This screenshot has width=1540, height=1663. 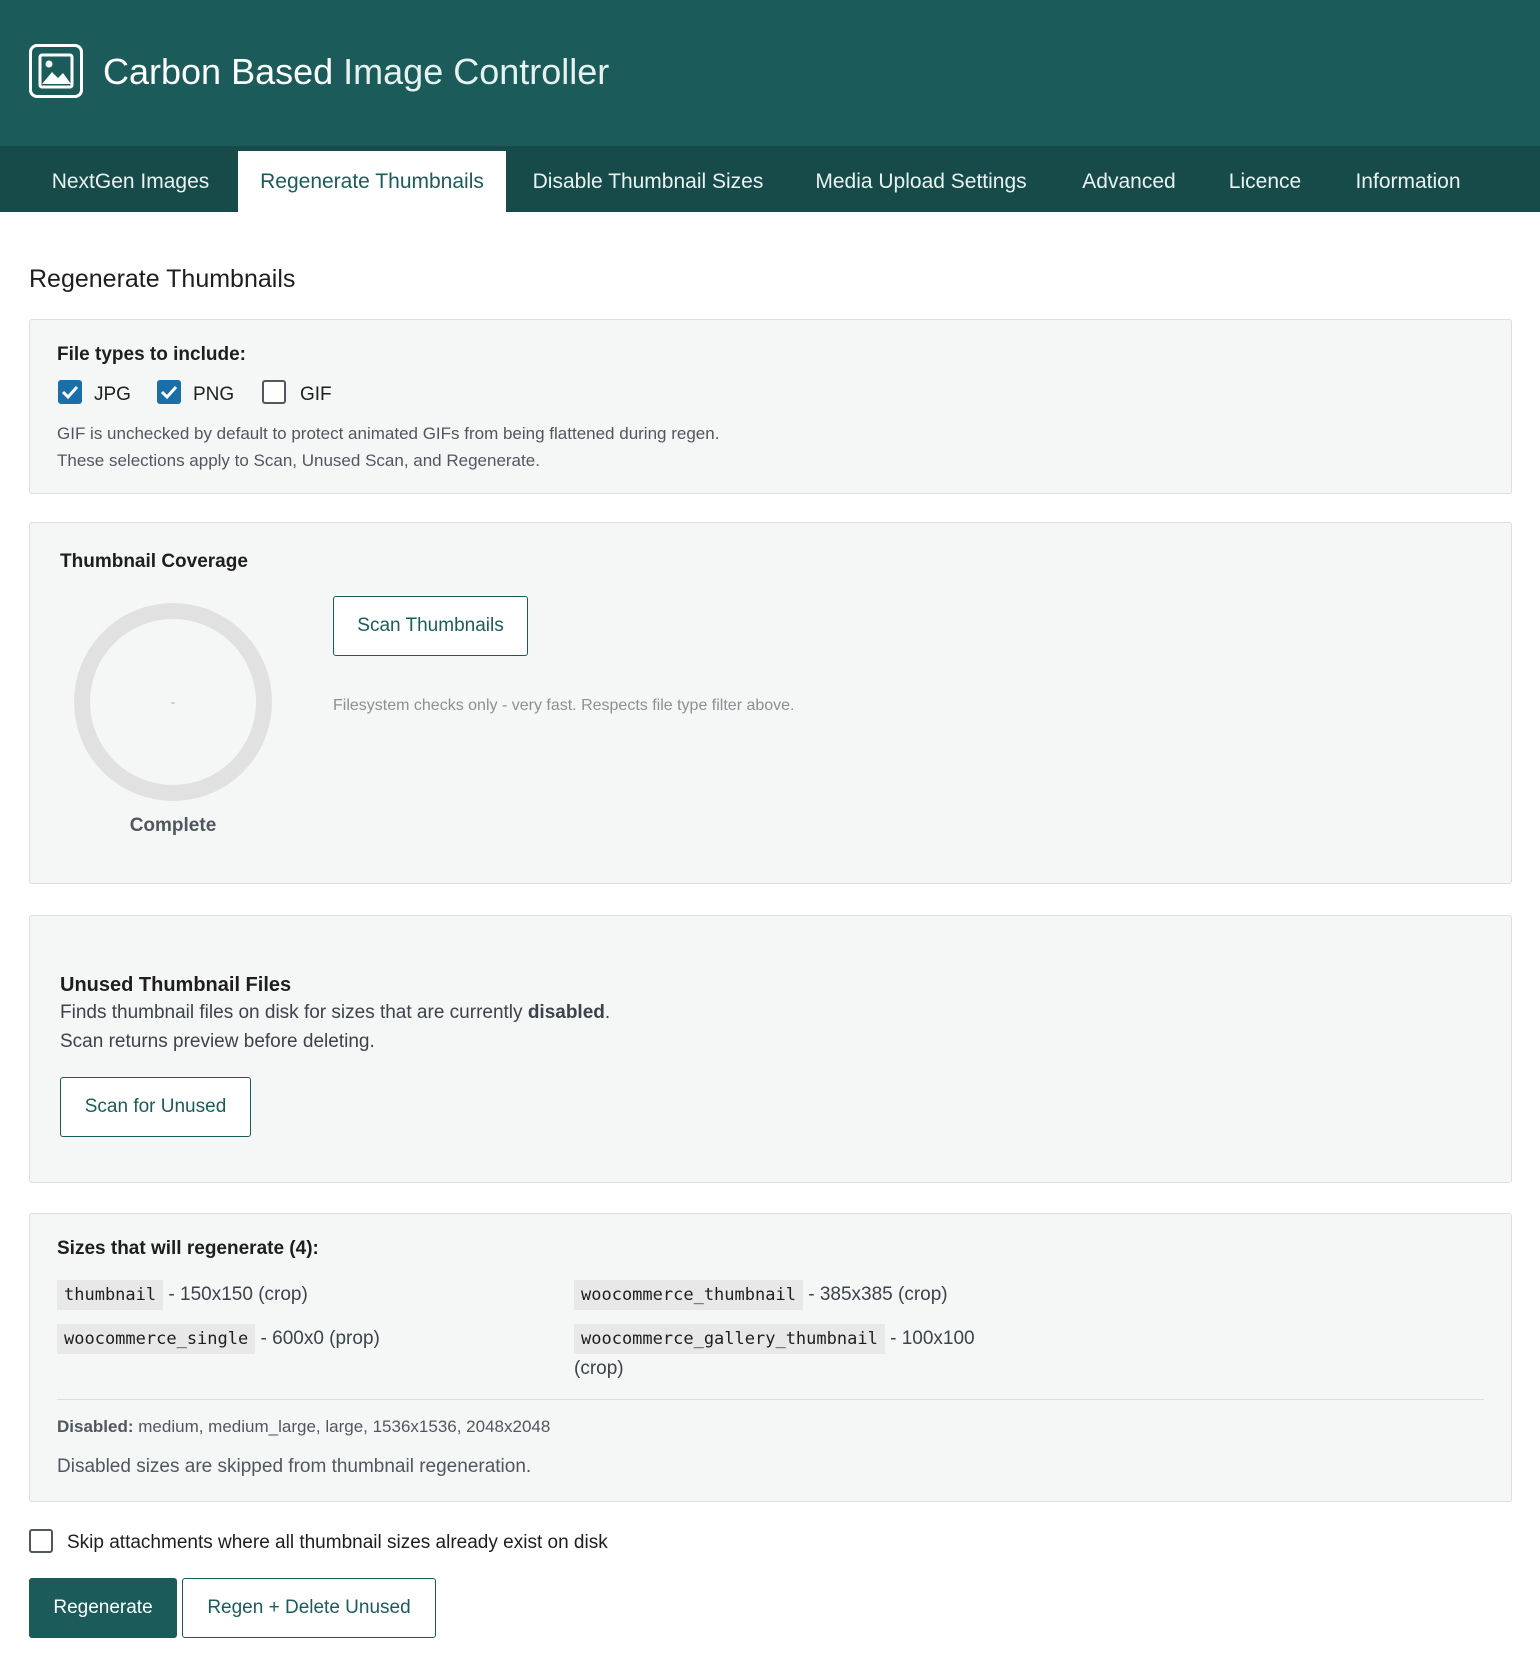 I want to click on tab-media-upload-settings: Media Upload Settings, so click(x=921, y=181).